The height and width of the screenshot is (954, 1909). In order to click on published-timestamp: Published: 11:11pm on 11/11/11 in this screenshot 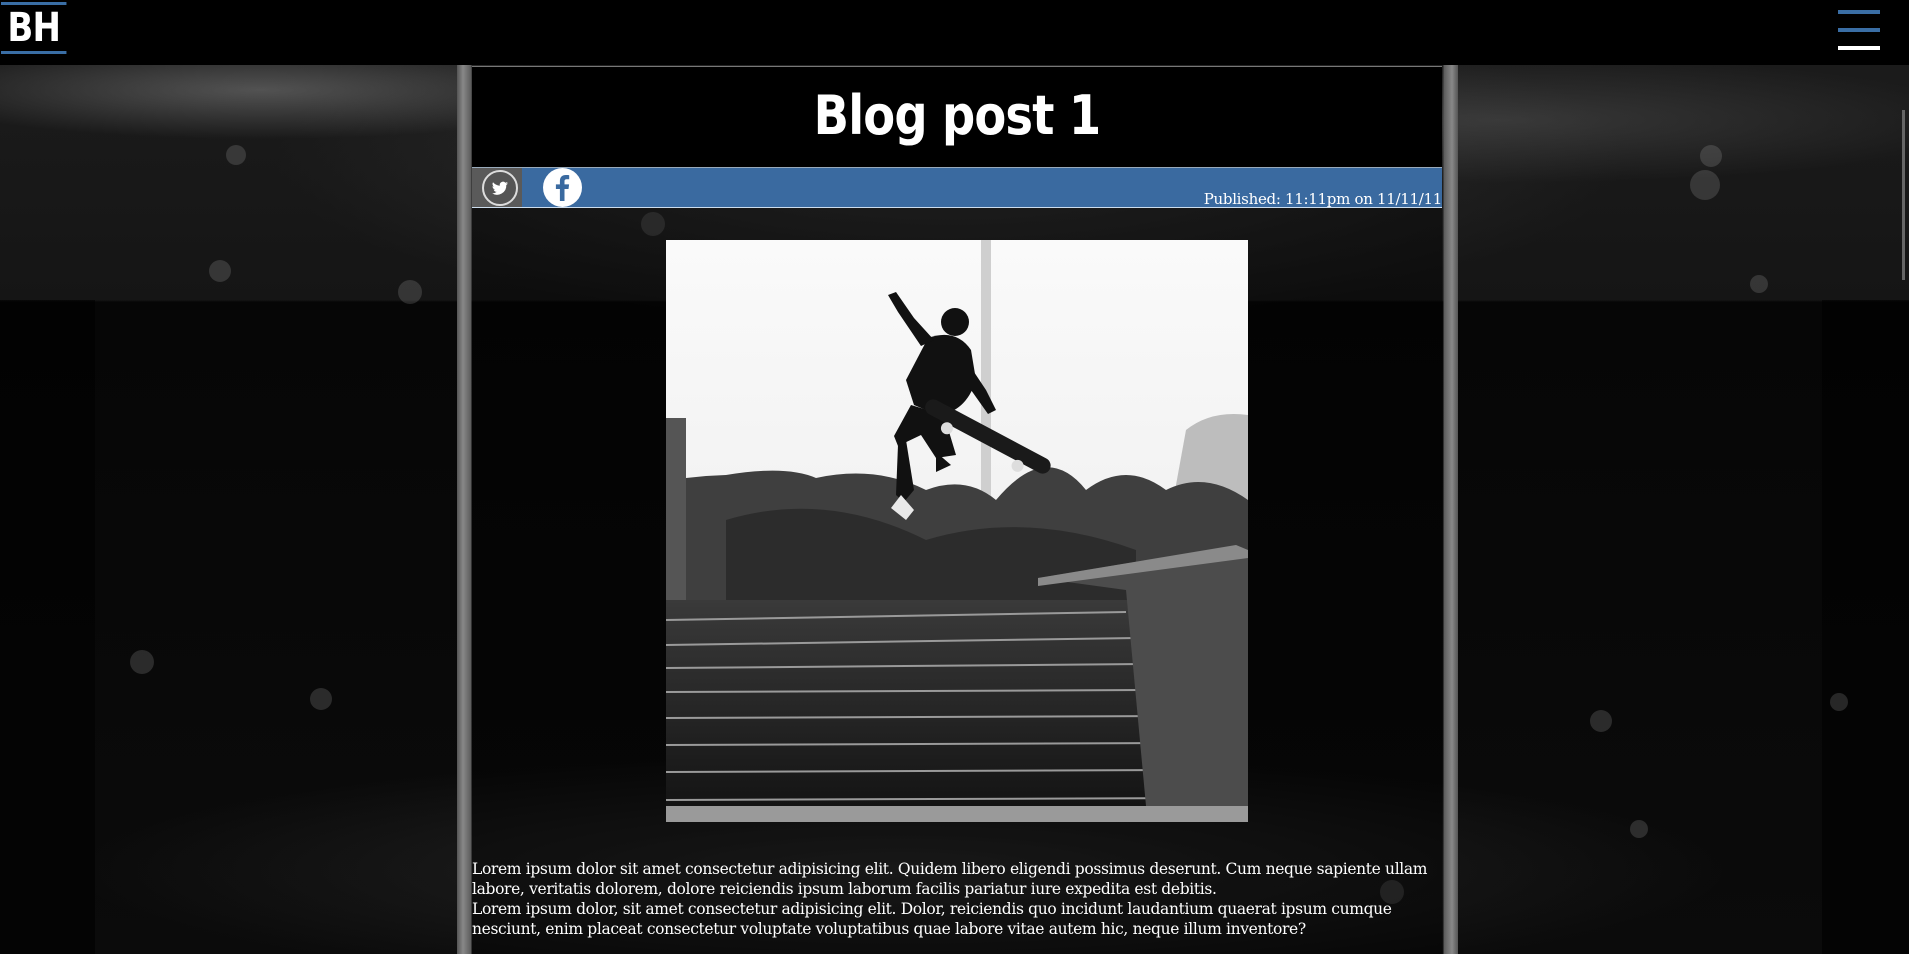, I will do `click(1323, 199)`.